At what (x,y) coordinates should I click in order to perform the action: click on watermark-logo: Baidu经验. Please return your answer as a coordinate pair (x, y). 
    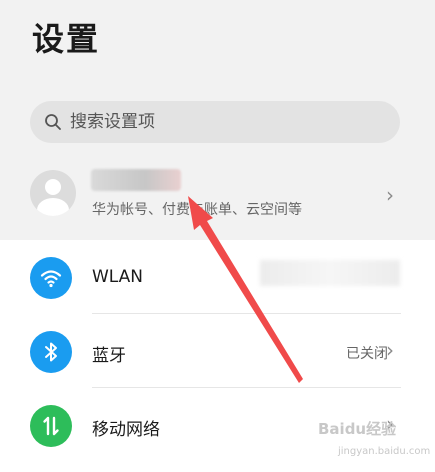
    Looking at the image, I should click on (357, 429).